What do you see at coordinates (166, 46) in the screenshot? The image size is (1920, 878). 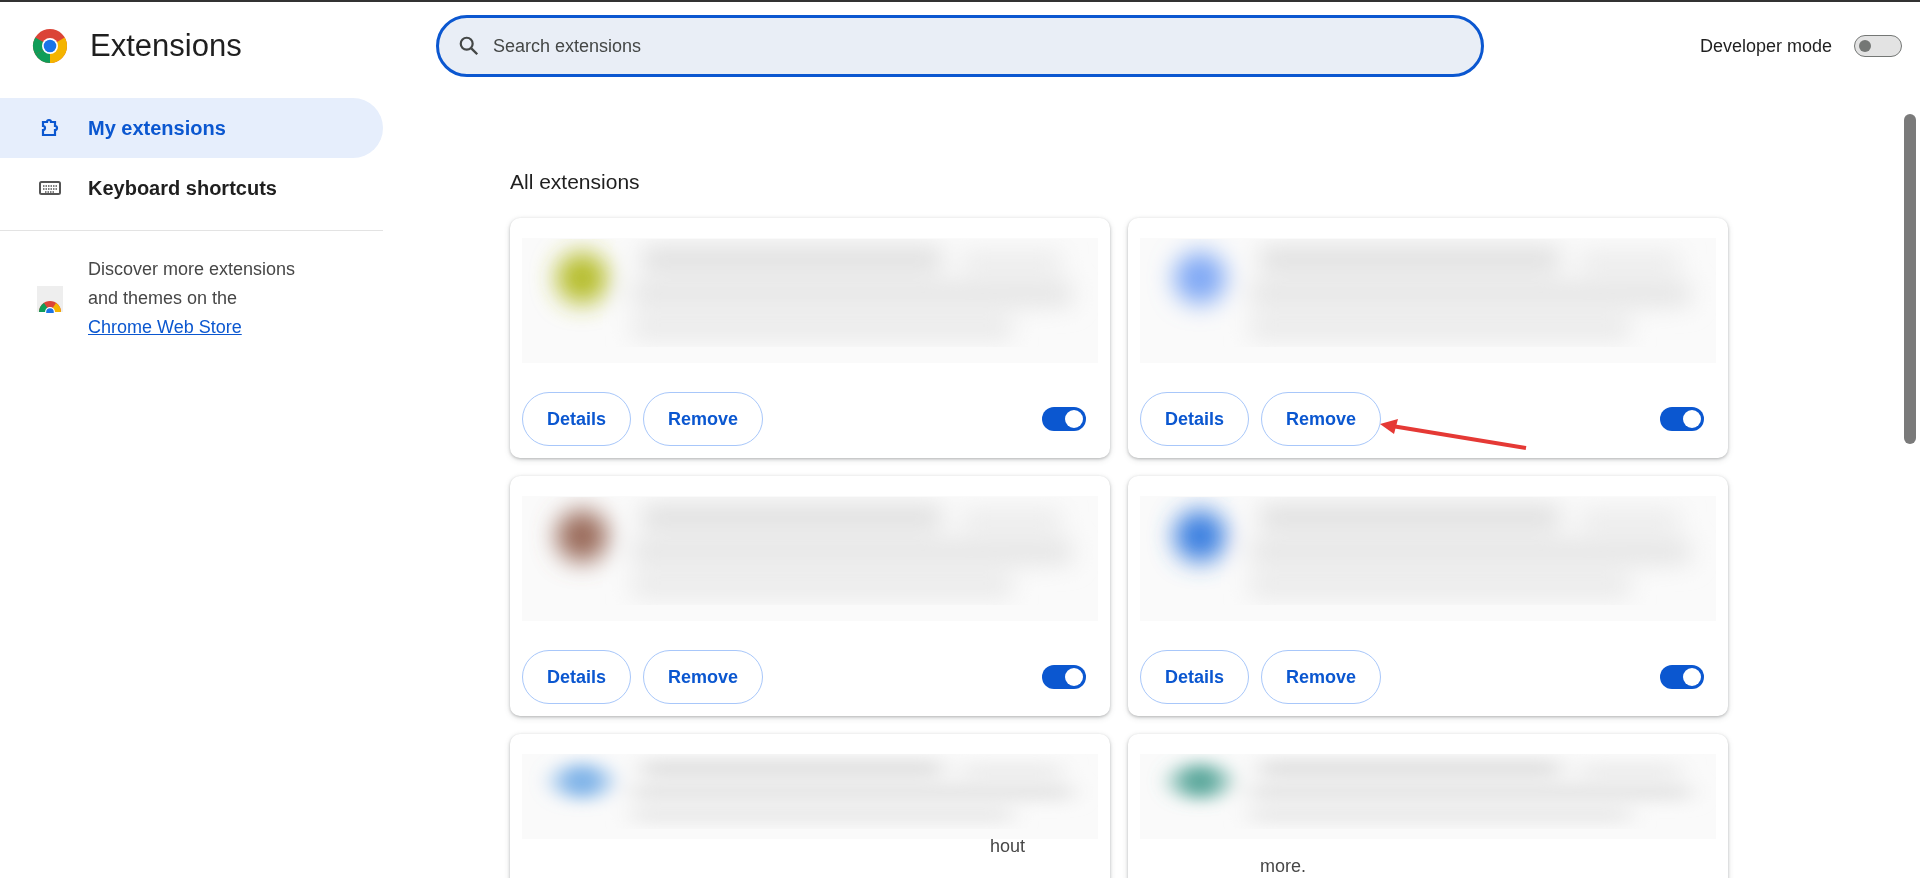 I see `page-title: Extensions` at bounding box center [166, 46].